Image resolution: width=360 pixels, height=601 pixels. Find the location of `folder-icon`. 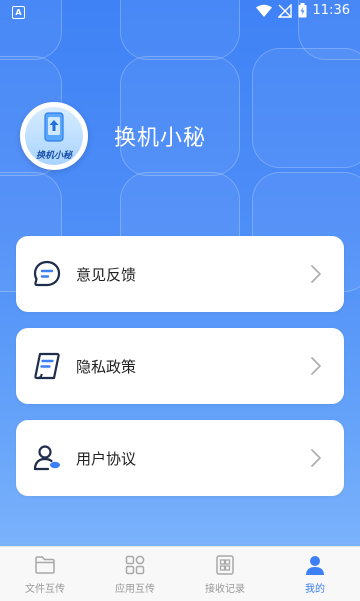

folder-icon is located at coordinates (45, 565).